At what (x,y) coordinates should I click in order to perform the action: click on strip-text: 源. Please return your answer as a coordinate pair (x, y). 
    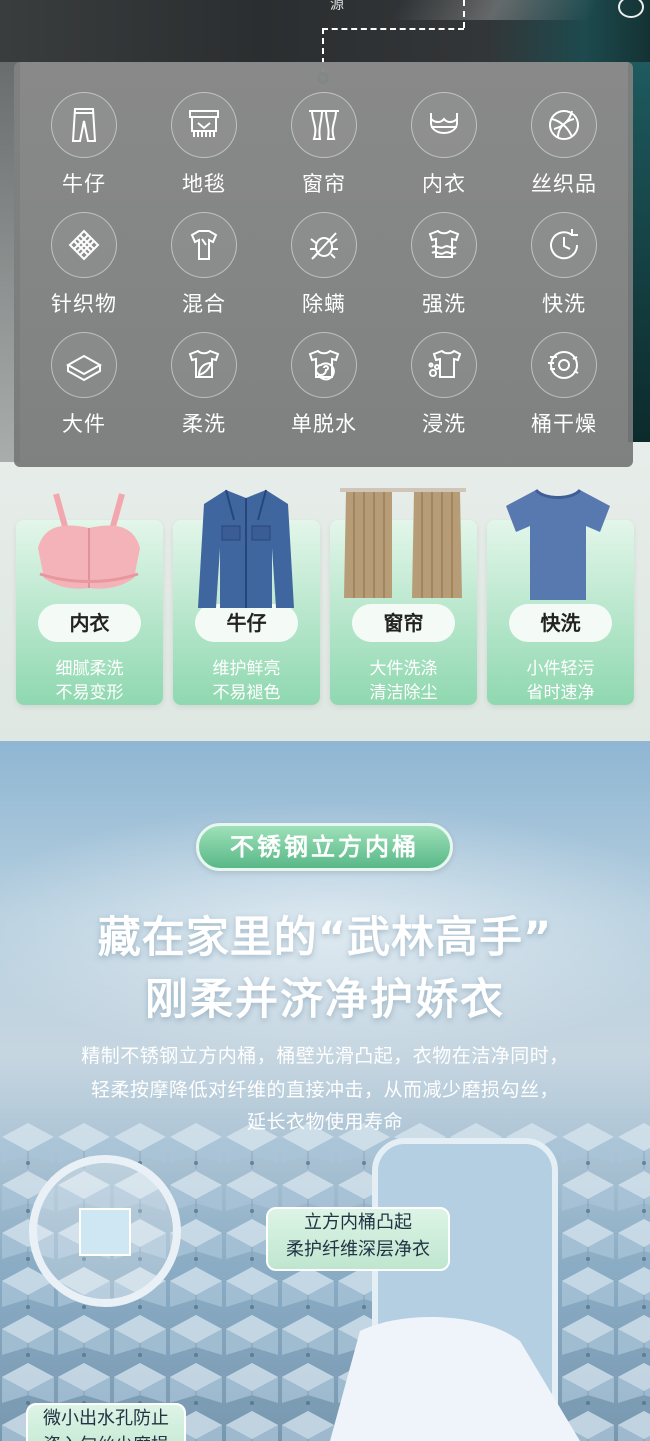
    Looking at the image, I should click on (337, 6).